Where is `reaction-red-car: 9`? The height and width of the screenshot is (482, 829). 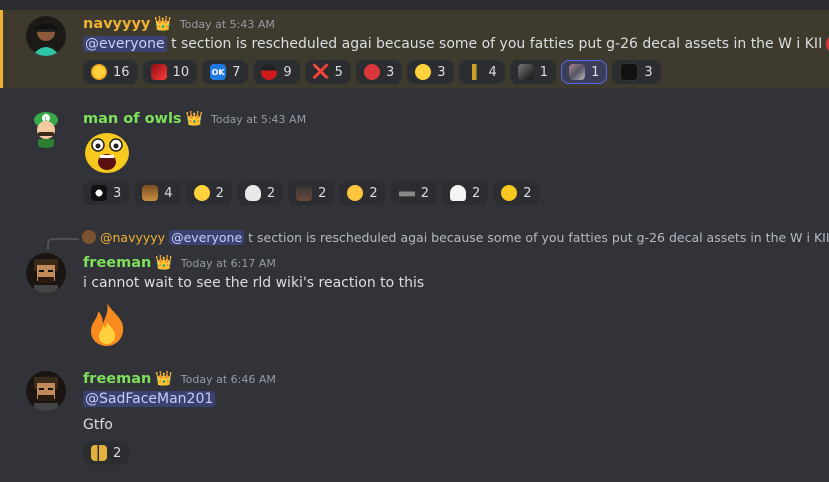
reaction-red-car: 9 is located at coordinates (276, 72).